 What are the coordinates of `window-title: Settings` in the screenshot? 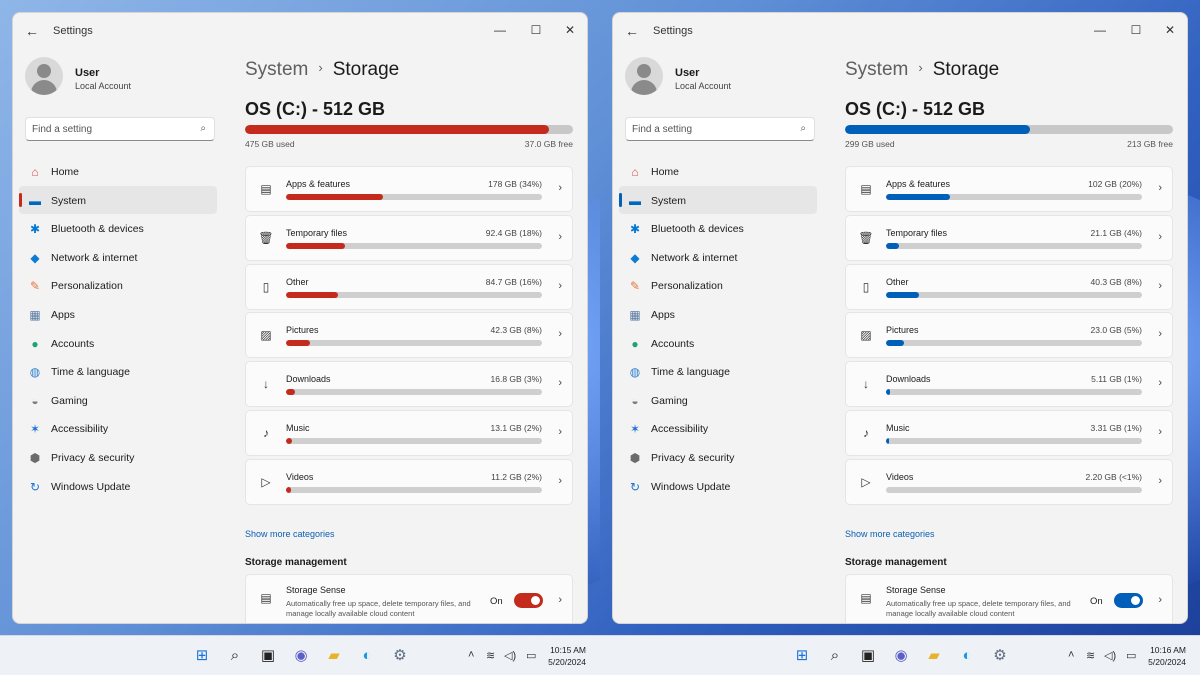 It's located at (673, 31).